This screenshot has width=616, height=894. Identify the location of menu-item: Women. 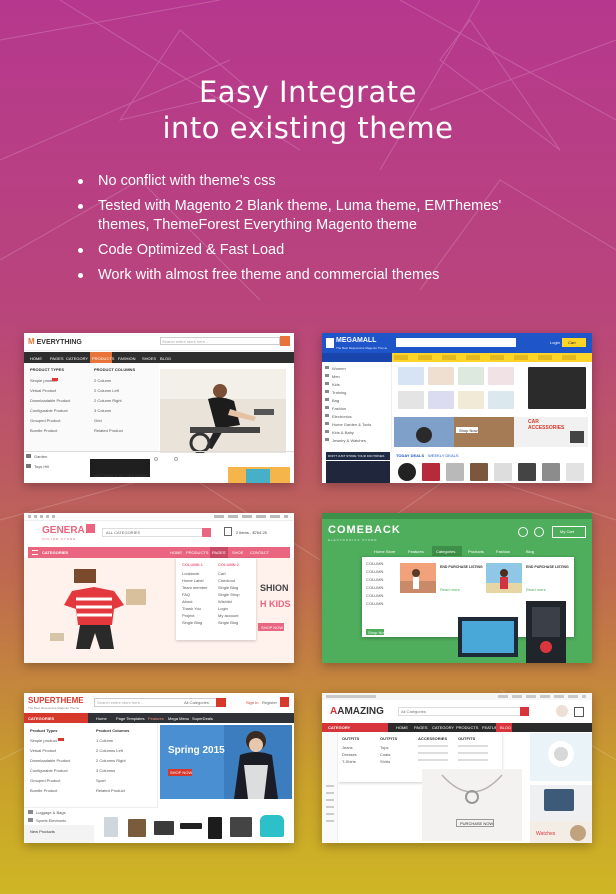
(339, 368).